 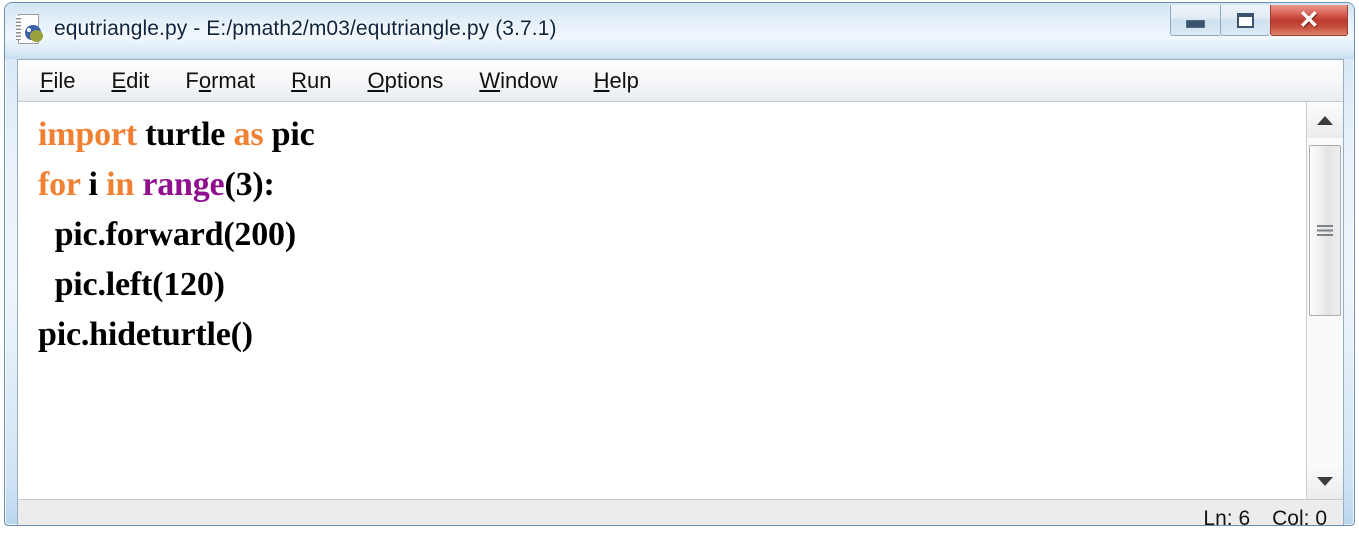 I want to click on python-file-icon, so click(x=30, y=29).